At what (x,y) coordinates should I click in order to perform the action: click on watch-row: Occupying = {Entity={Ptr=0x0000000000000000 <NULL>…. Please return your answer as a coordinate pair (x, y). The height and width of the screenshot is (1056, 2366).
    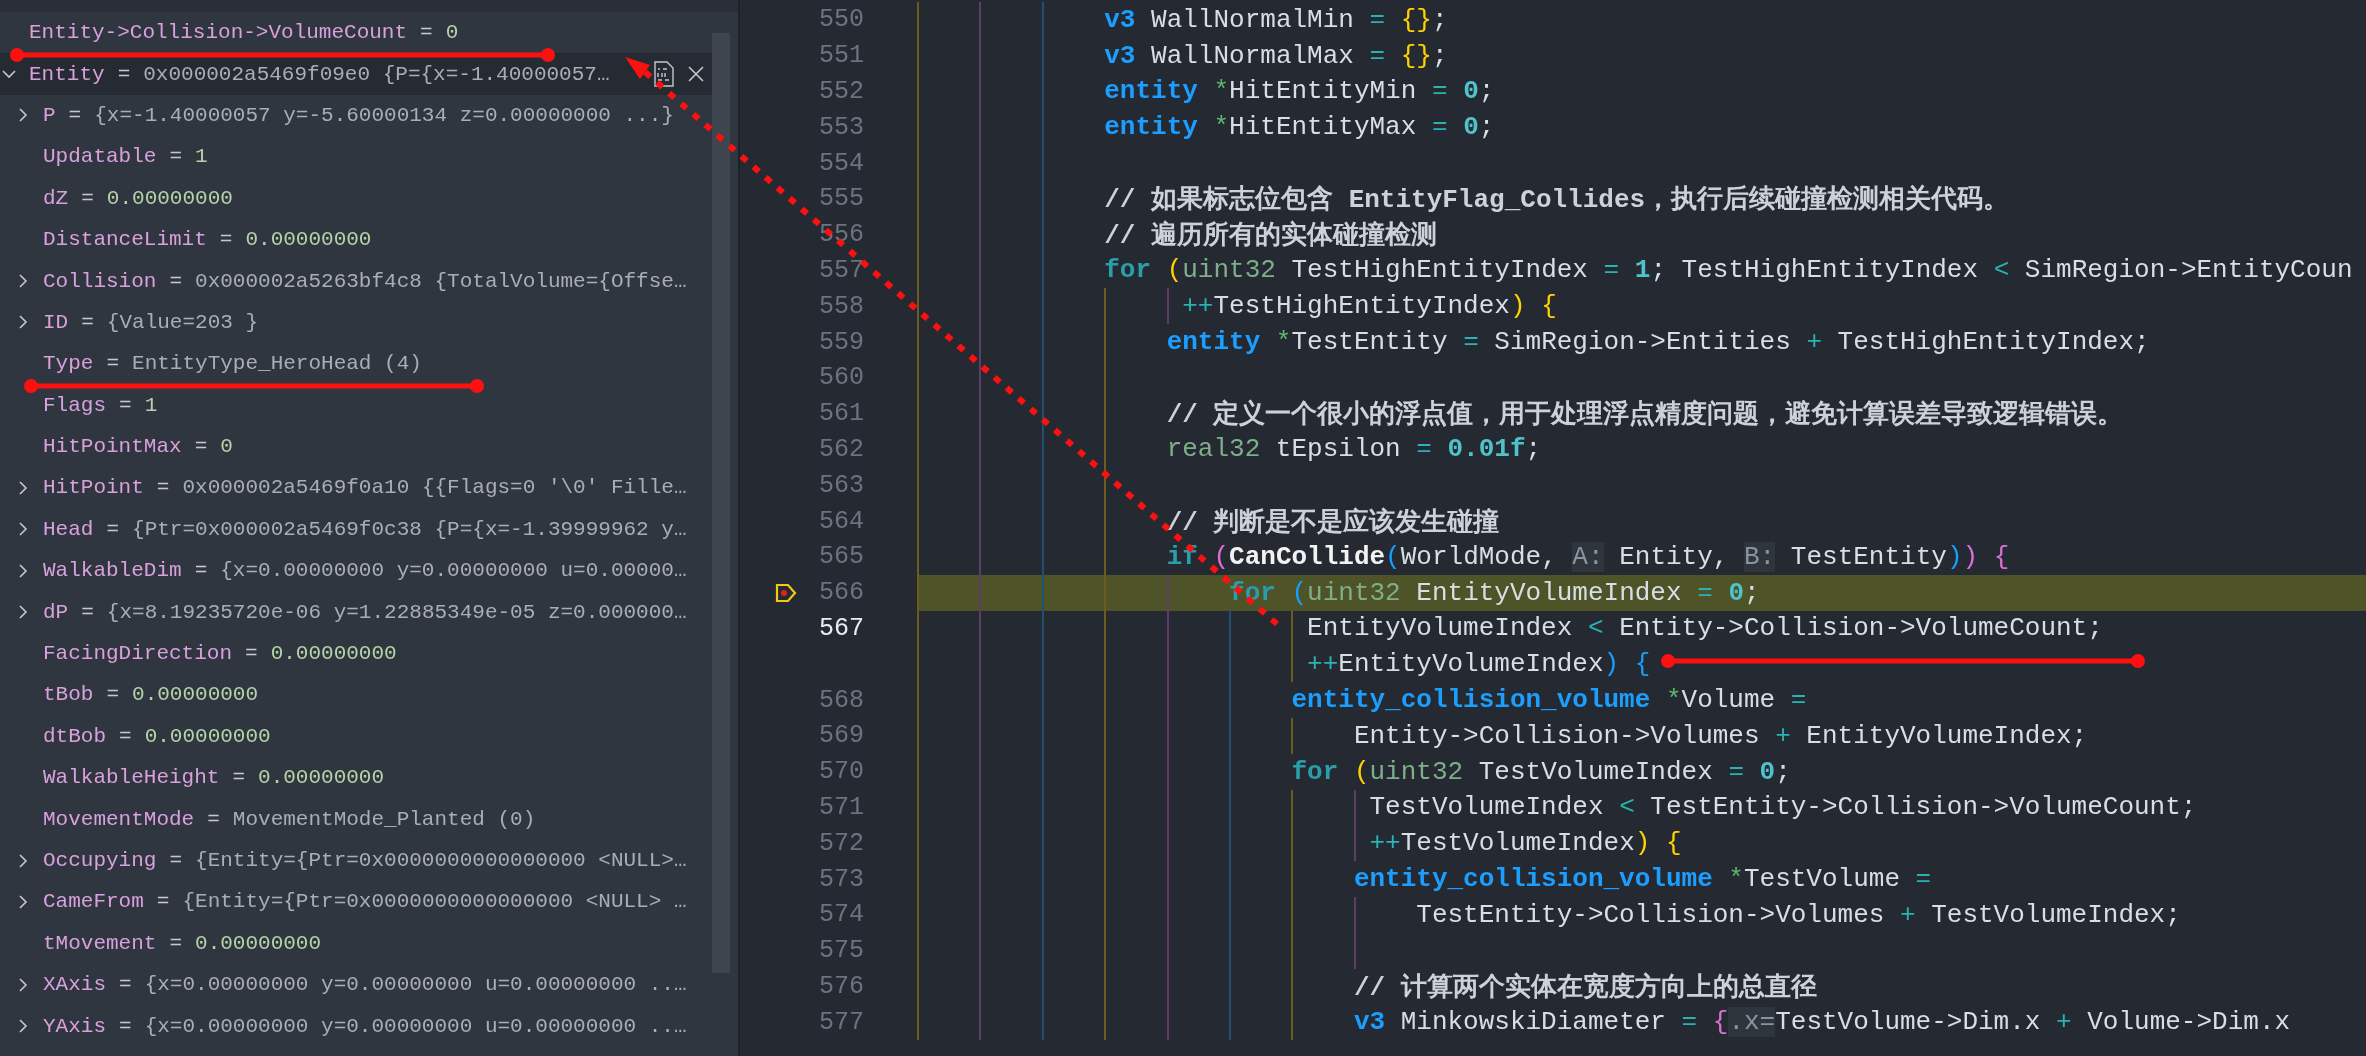
    Looking at the image, I should click on (356, 860).